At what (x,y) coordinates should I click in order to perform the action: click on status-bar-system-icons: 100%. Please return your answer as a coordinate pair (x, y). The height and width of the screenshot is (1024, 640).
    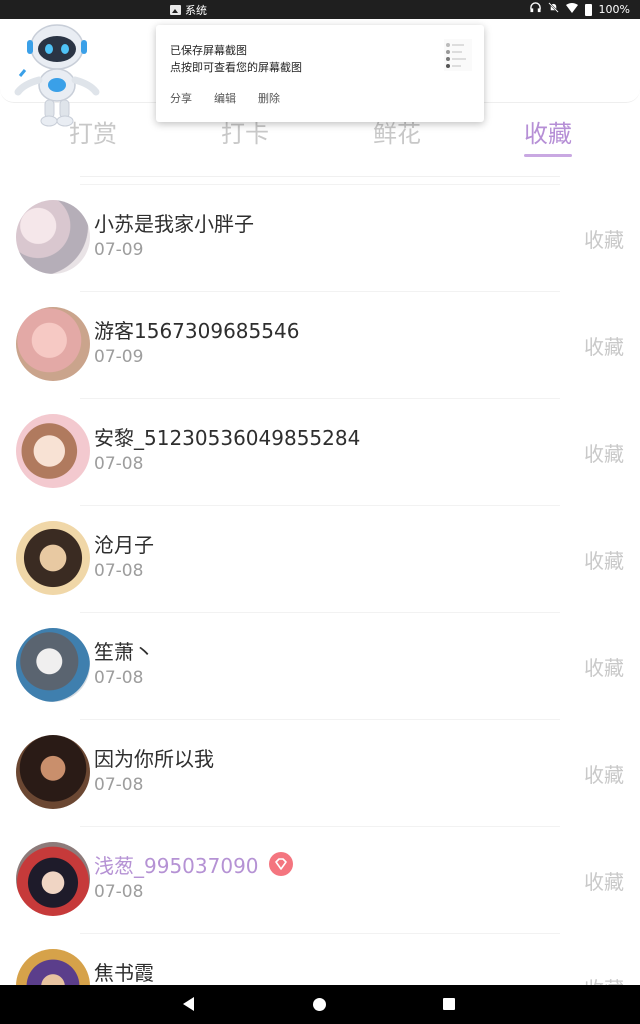
    Looking at the image, I should click on (579, 9).